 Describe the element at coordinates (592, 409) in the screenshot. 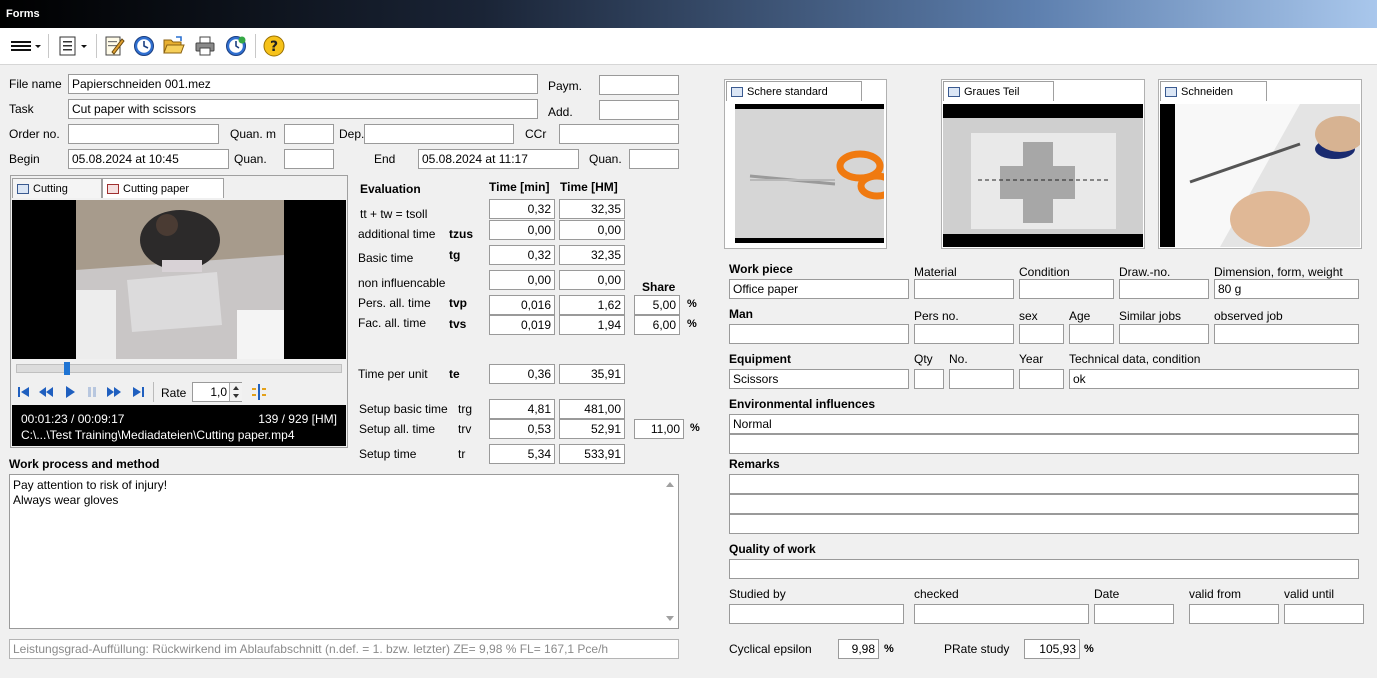

I see `eval-hm-field: 481,00` at that location.